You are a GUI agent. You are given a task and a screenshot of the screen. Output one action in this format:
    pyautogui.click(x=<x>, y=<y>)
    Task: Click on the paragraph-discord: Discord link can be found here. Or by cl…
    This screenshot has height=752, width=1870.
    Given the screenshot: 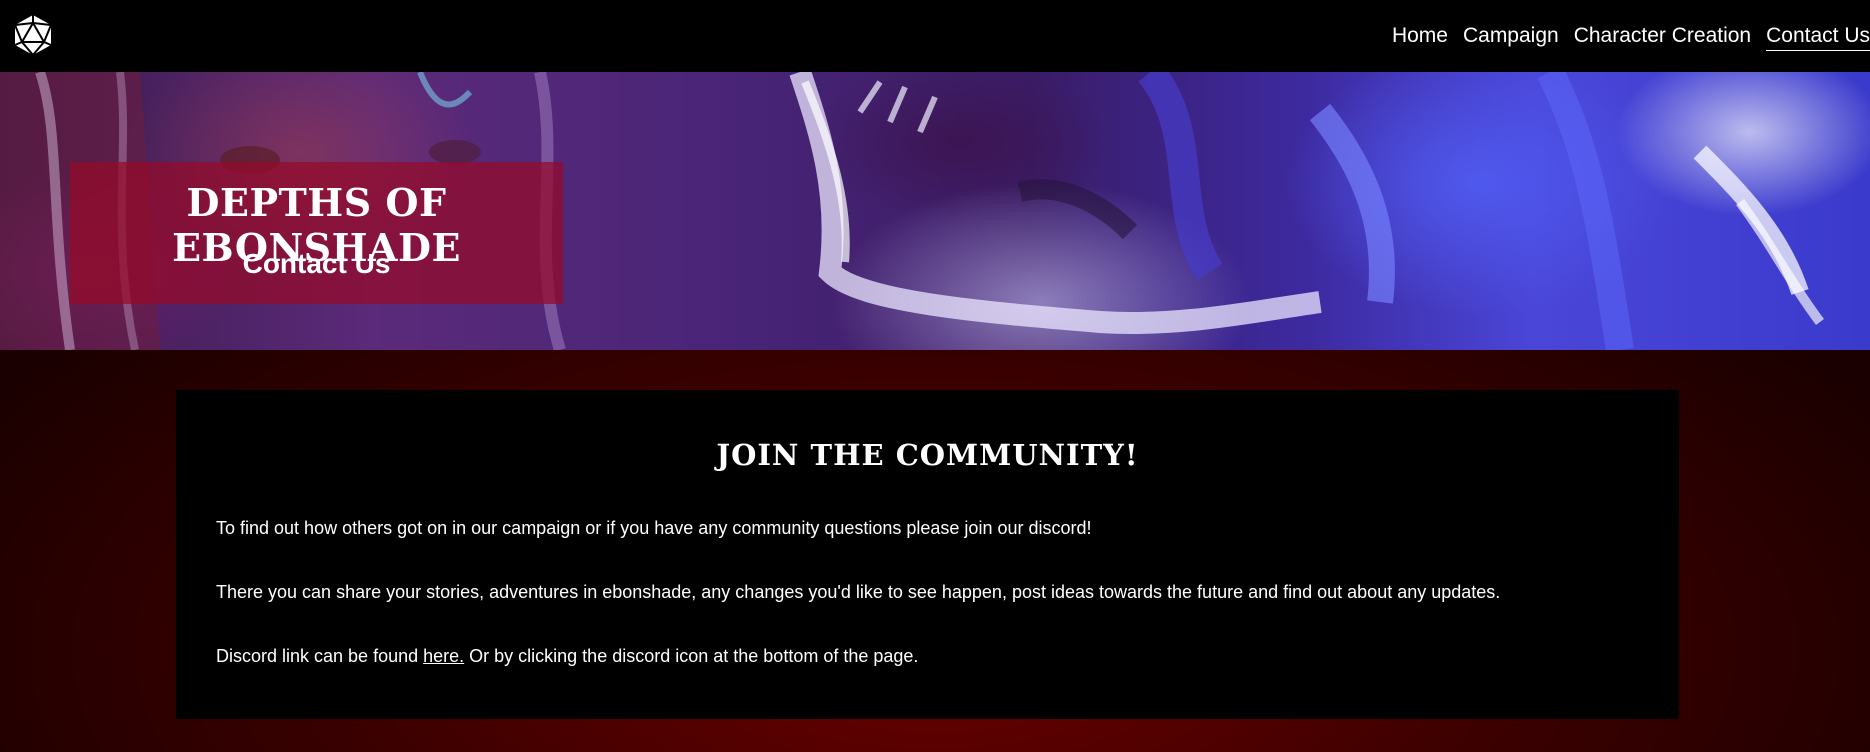 What is the action you would take?
    pyautogui.click(x=567, y=656)
    